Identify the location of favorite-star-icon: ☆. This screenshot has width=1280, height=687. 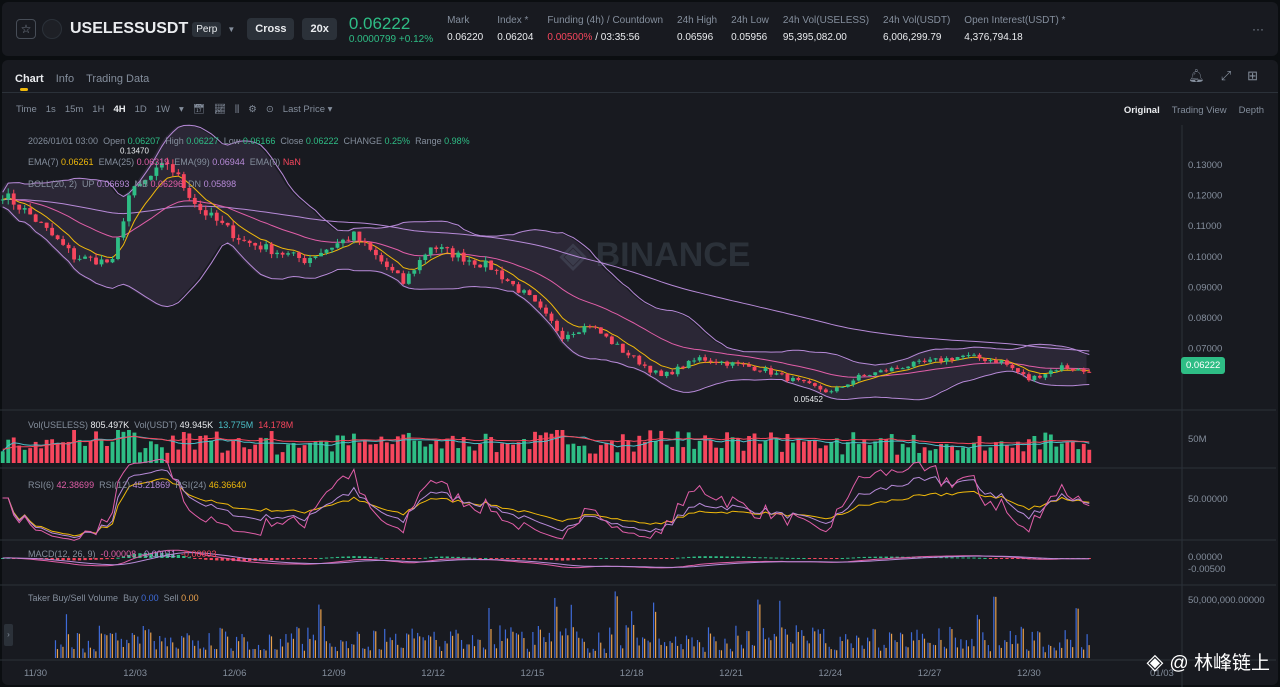
(26, 29).